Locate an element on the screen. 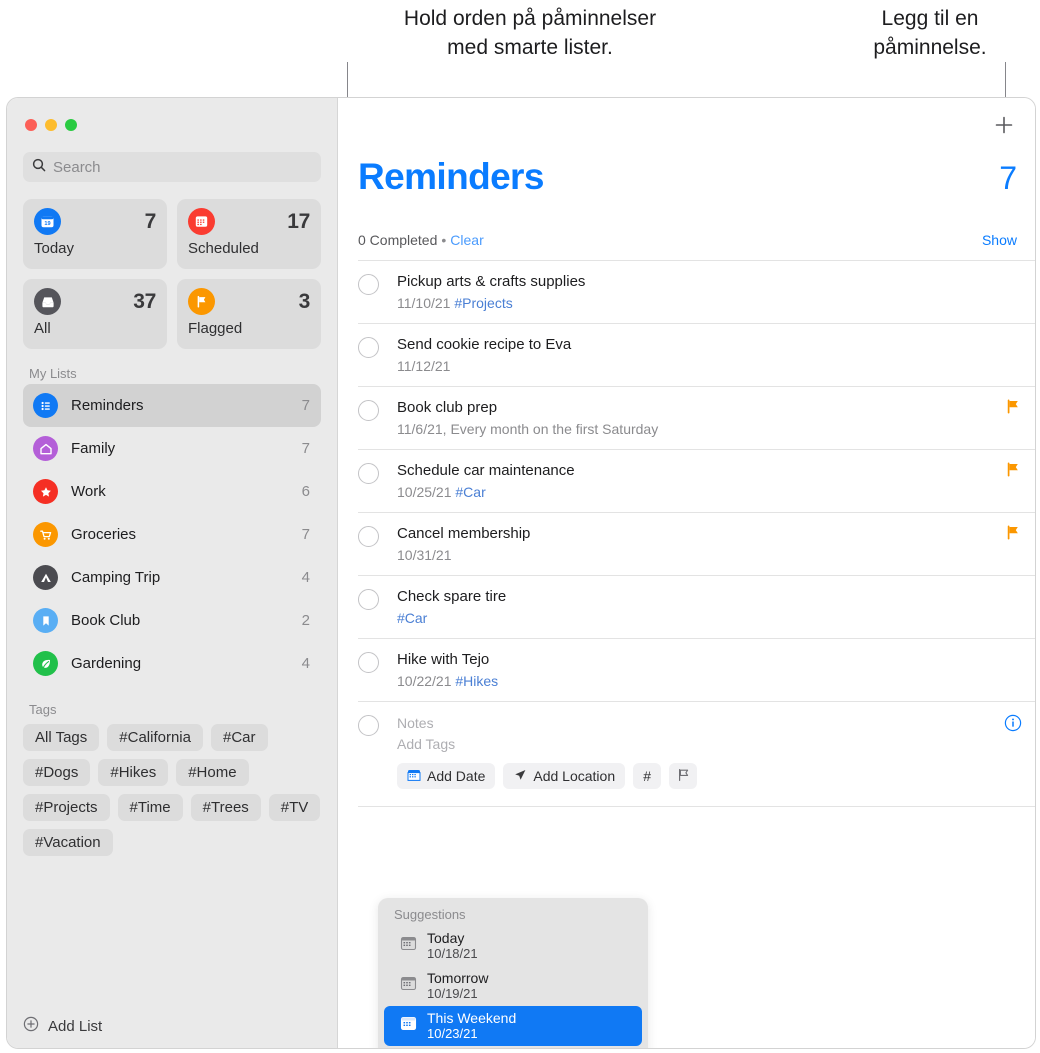 This screenshot has height=1053, width=1040. add-location-label: Add Location is located at coordinates (574, 776).